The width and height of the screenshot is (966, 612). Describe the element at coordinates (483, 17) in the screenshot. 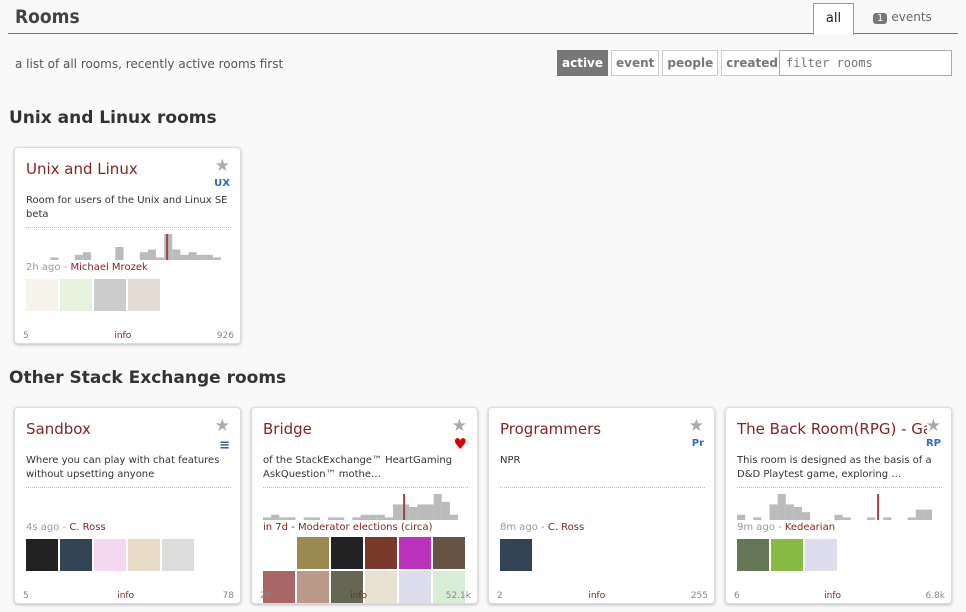

I see `header: Rooms all 1 events` at that location.